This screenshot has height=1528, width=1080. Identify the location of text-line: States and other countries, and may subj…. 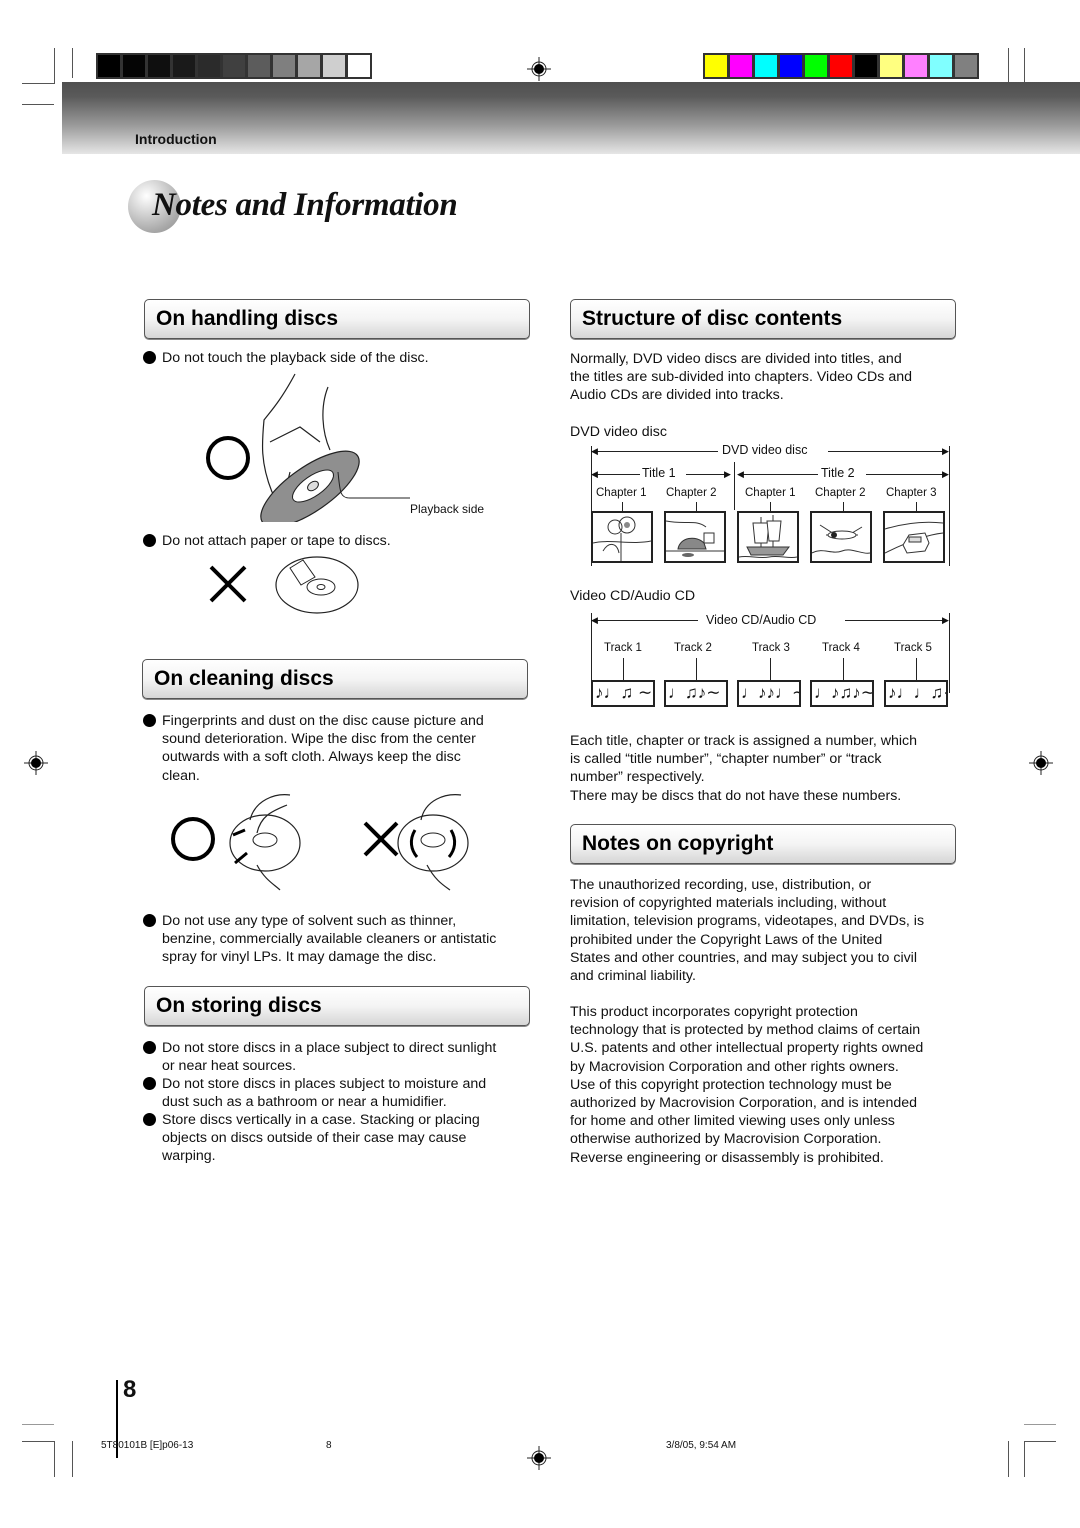
(743, 957).